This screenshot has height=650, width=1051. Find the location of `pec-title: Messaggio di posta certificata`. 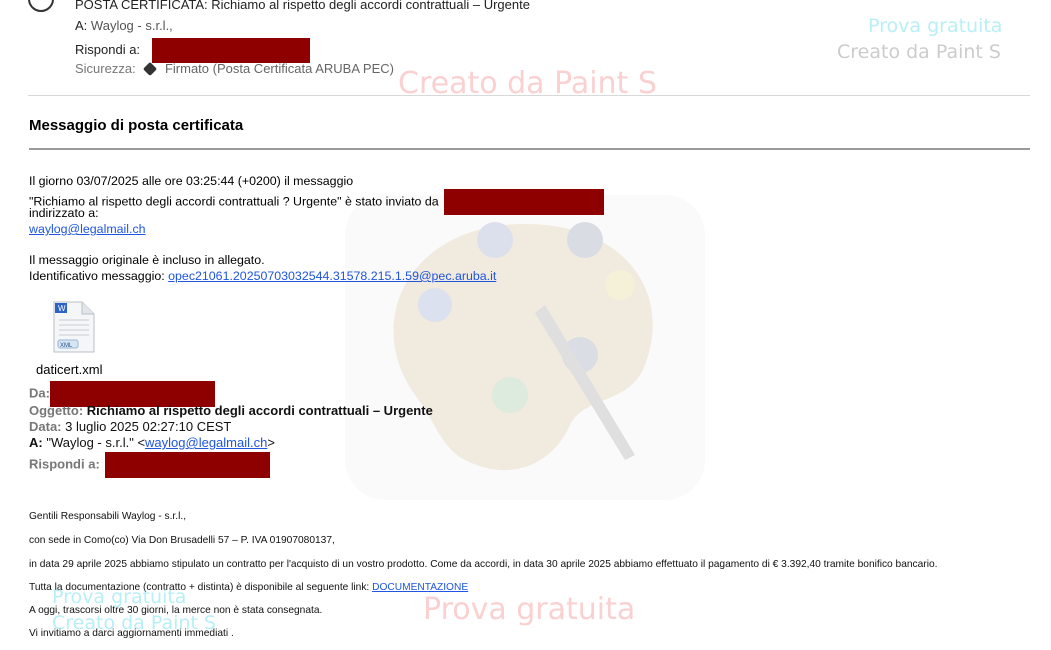

pec-title: Messaggio di posta certificata is located at coordinates (136, 125).